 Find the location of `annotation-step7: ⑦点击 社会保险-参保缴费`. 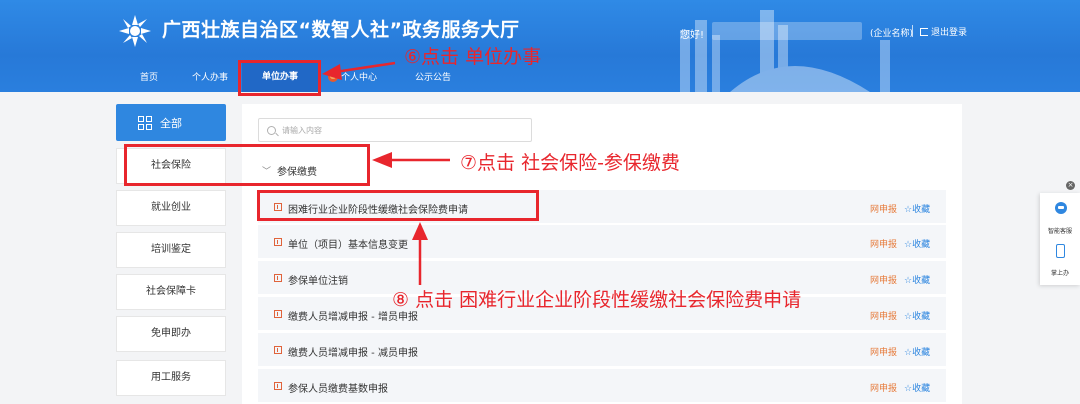

annotation-step7: ⑦点击 社会保险-参保缴费 is located at coordinates (570, 163).